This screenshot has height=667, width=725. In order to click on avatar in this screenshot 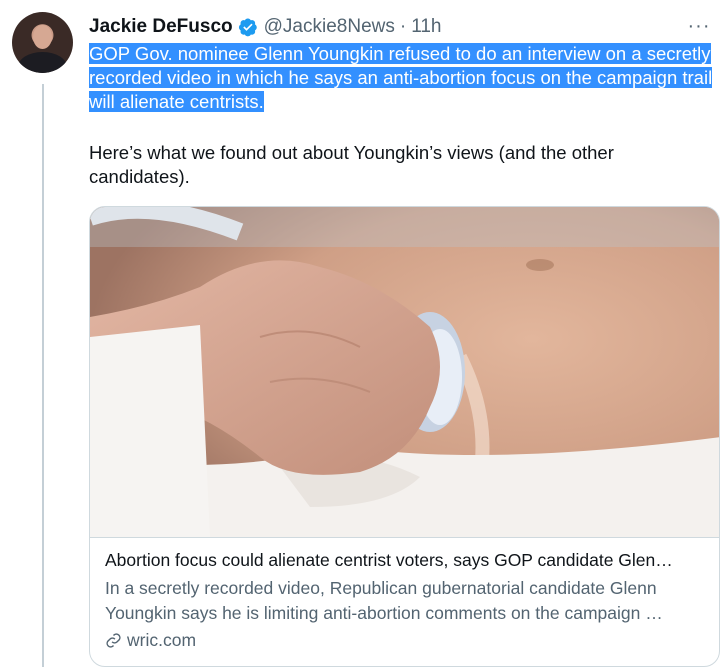, I will do `click(42, 42)`.